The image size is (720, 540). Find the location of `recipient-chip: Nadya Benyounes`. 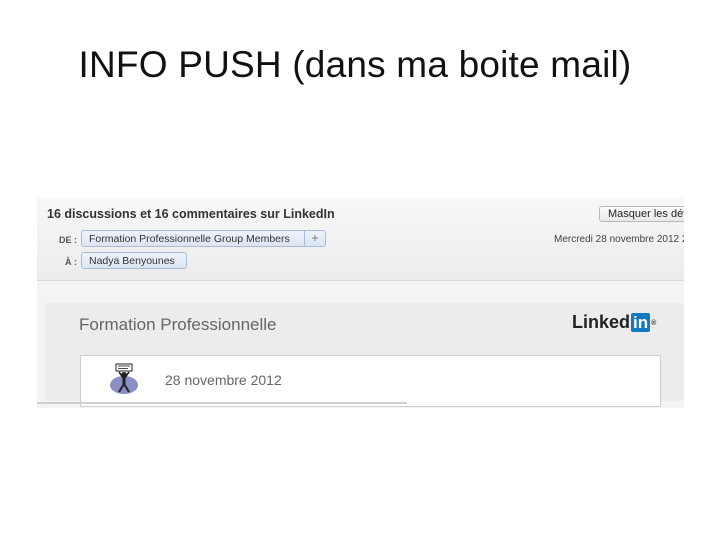

recipient-chip: Nadya Benyounes is located at coordinates (134, 260).